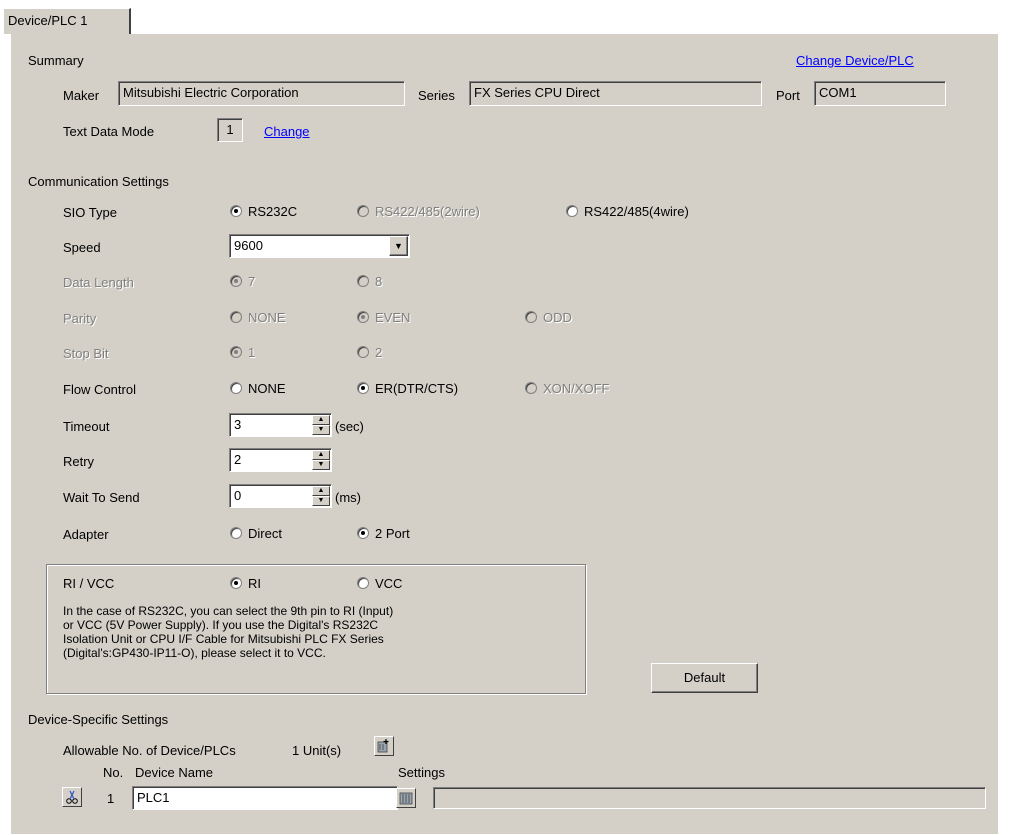 The width and height of the screenshot is (1028, 835). What do you see at coordinates (363, 317) in the screenshot?
I see `parity-even-radio` at bounding box center [363, 317].